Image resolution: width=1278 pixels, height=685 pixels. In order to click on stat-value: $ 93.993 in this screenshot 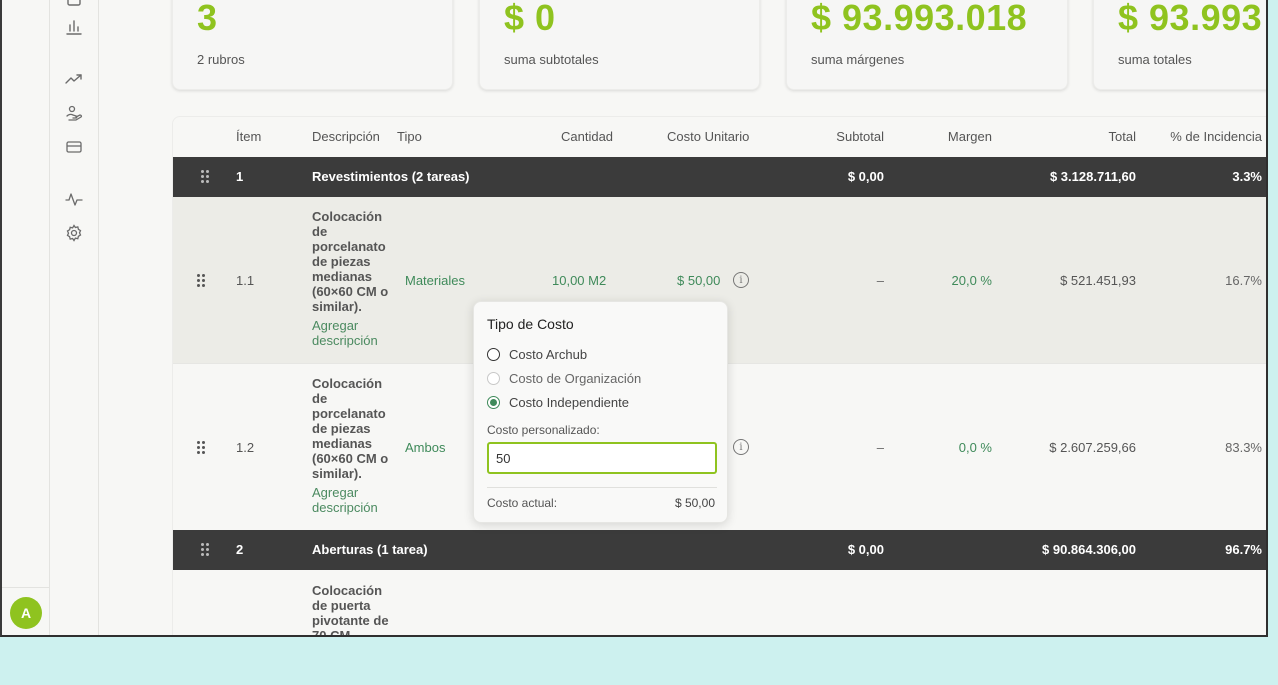, I will do `click(1190, 19)`.